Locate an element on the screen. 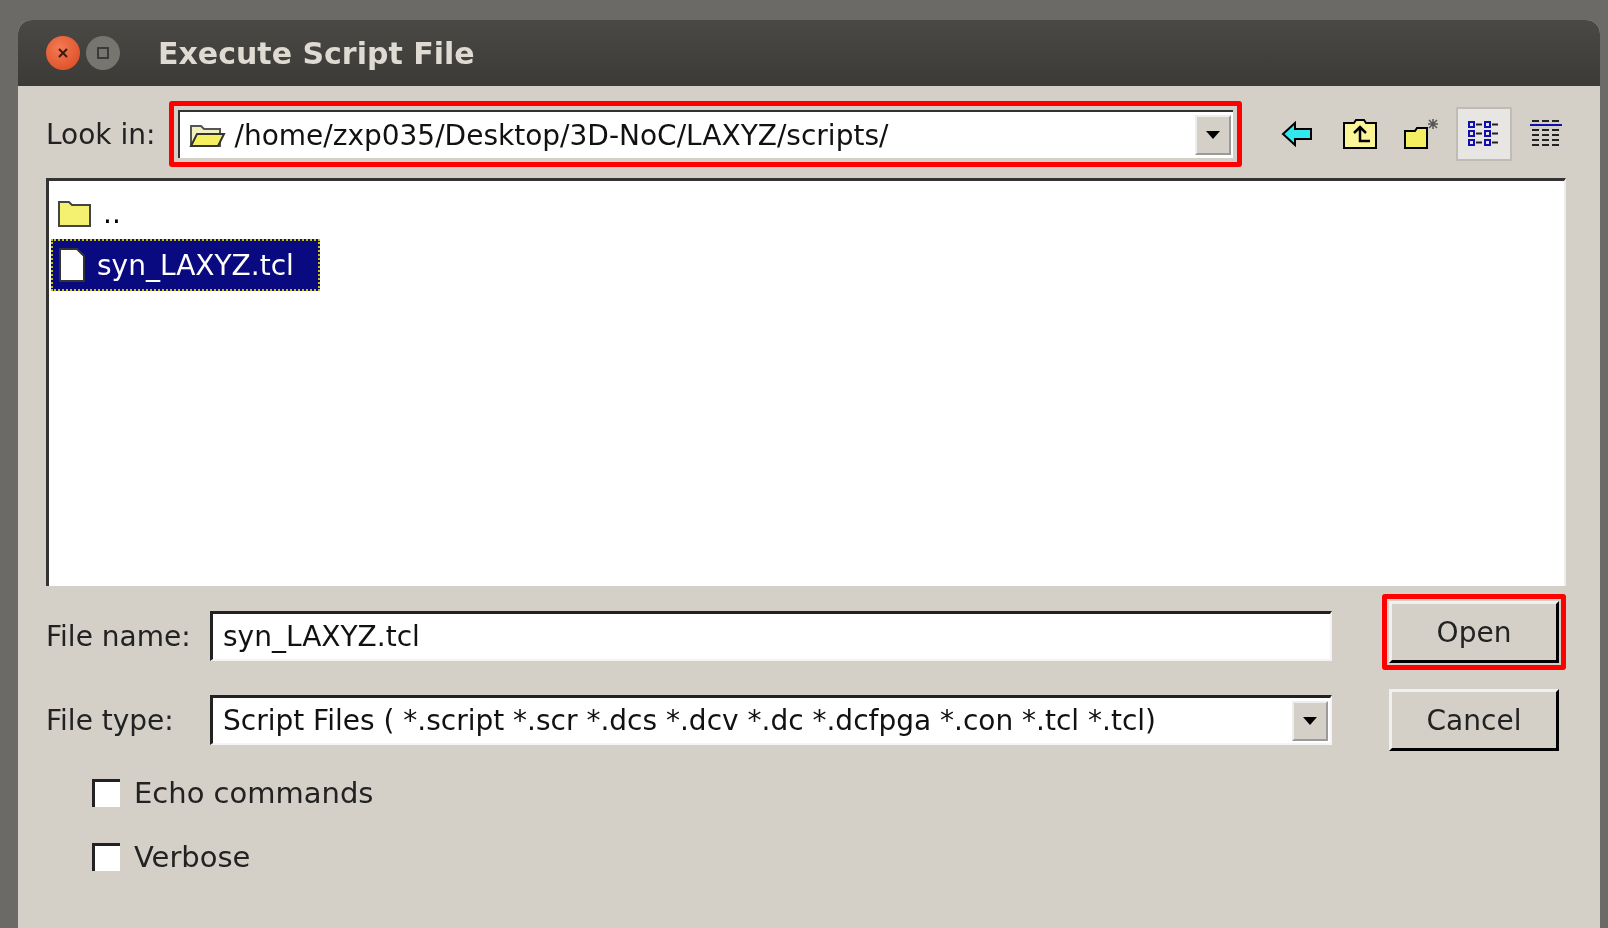 The height and width of the screenshot is (928, 1608). file-type-dropdown: Script Files ( *.script *.scr *.dcs *.dcv *.dc *.dcfpga *.con *.tcl *.tcl) is located at coordinates (771, 720).